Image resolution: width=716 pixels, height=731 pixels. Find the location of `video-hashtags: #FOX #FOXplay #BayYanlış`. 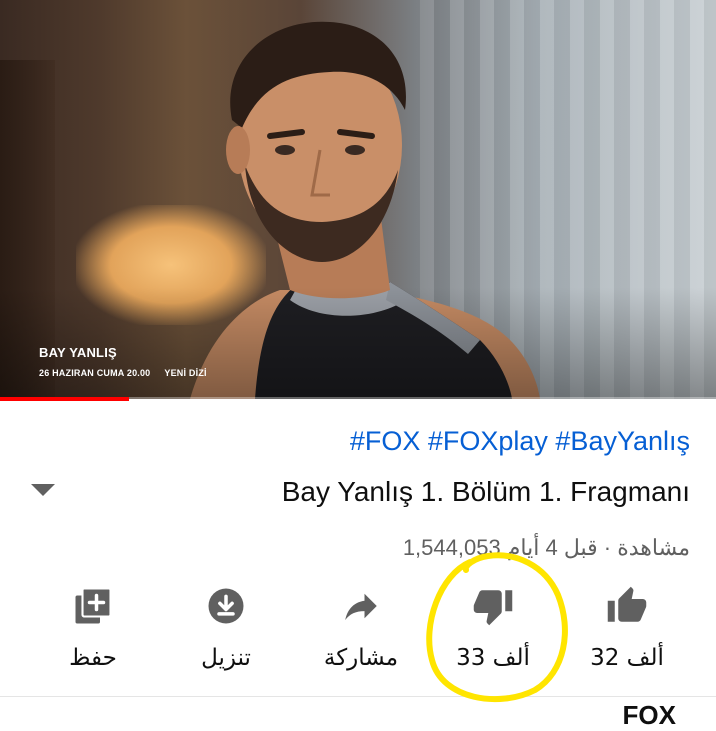

video-hashtags: #FOX #FOXplay #BayYanlış is located at coordinates (520, 441).